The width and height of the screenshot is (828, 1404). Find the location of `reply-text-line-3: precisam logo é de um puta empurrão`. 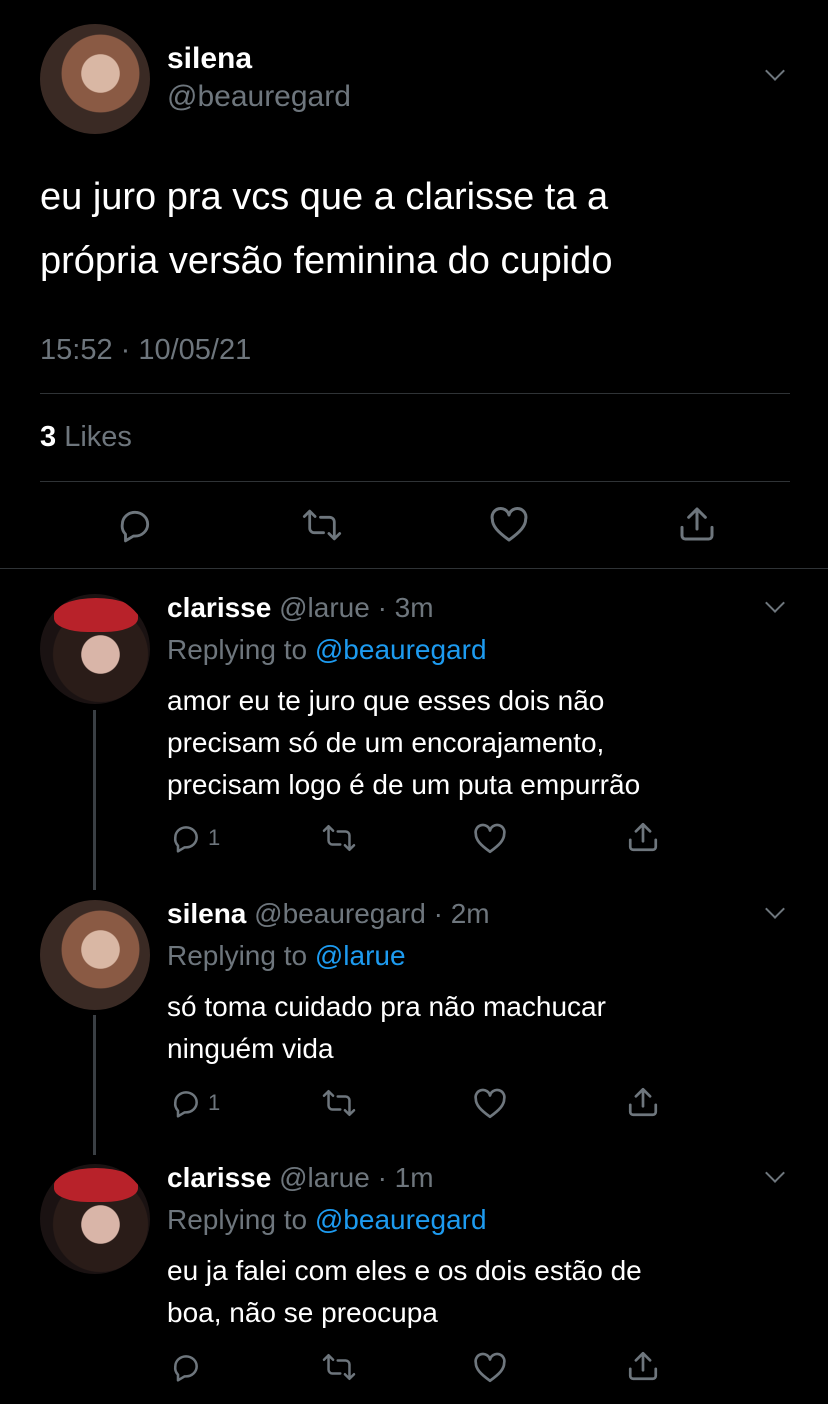

reply-text-line-3: precisam logo é de um puta empurrão is located at coordinates (404, 784).